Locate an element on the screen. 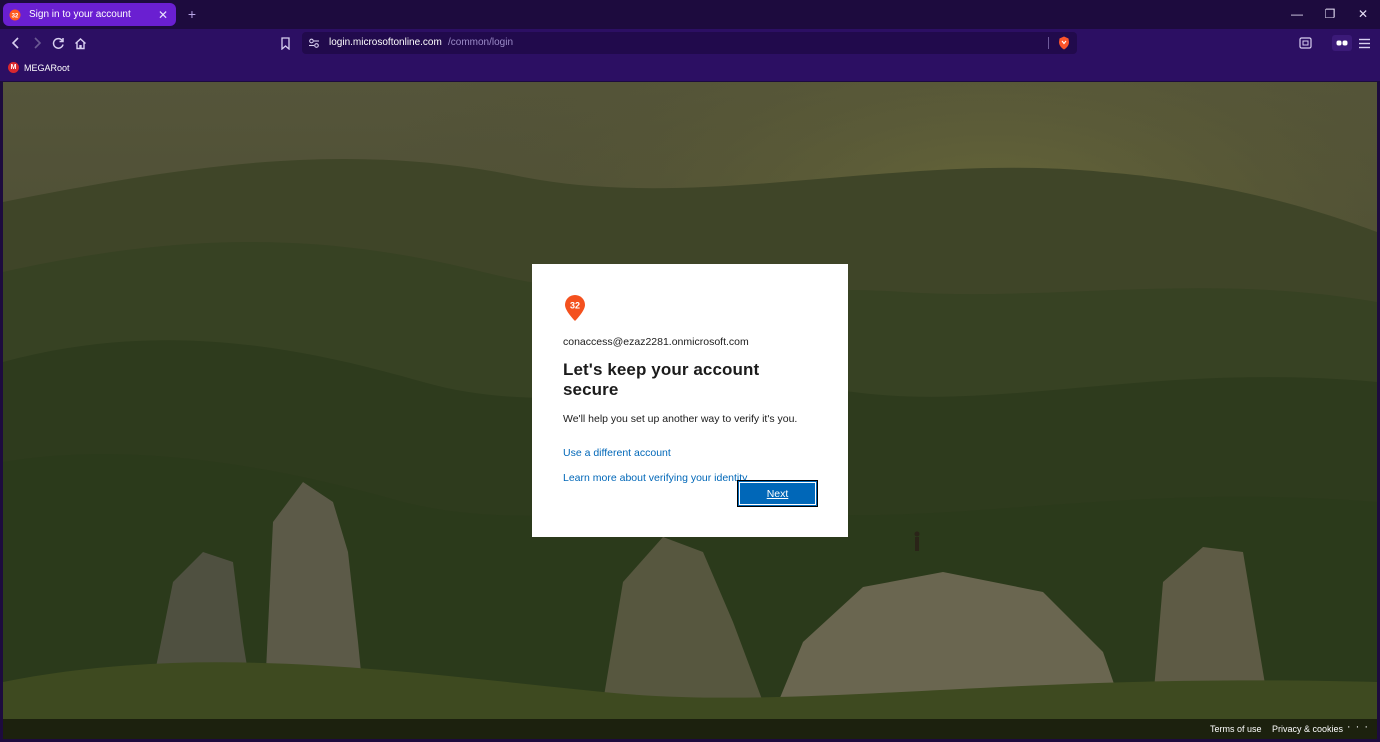 The height and width of the screenshot is (742, 1380). menu-icon is located at coordinates (1364, 43).